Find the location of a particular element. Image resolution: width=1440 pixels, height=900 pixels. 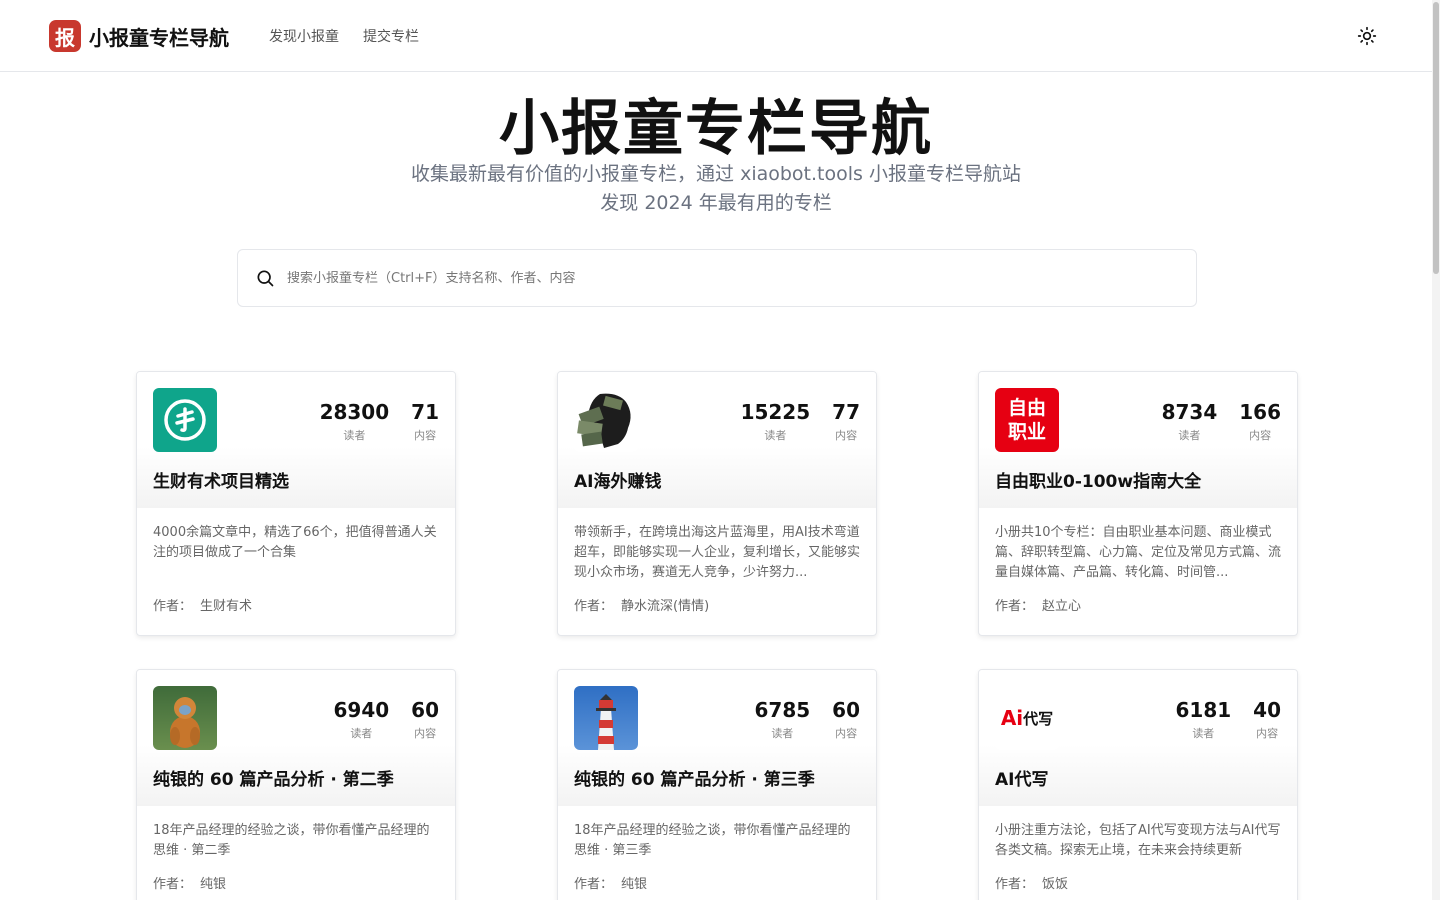

post-count: 77 is located at coordinates (846, 412).